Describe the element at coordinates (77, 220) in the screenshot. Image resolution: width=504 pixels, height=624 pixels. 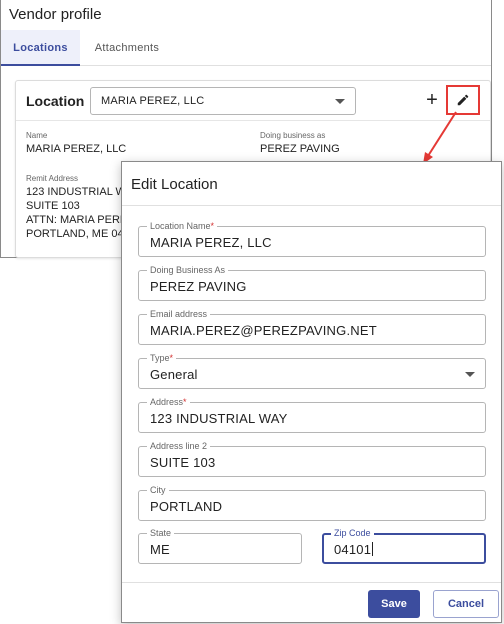
I see `remit-address-line: ATTN: MARIA PERE` at that location.